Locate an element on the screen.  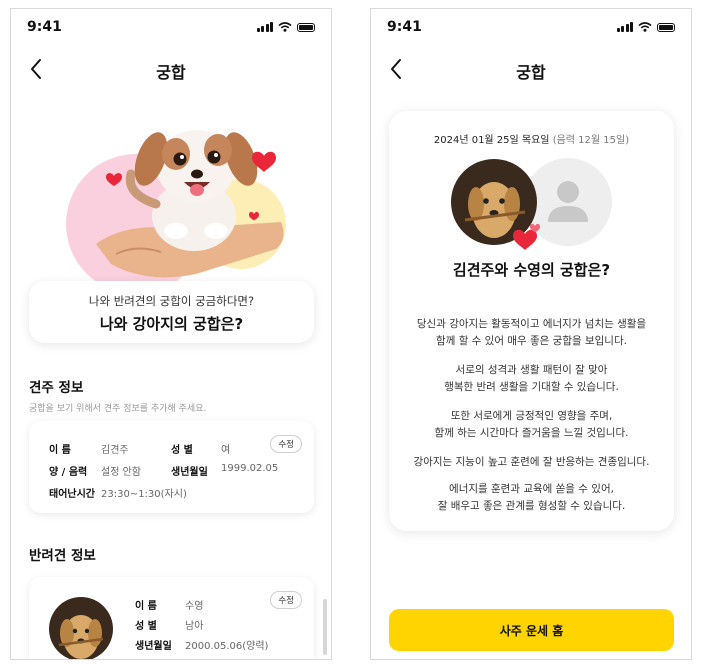
result-date: 2024년 01월 25일 목요일 (음력 12월 15일) is located at coordinates (531, 138).